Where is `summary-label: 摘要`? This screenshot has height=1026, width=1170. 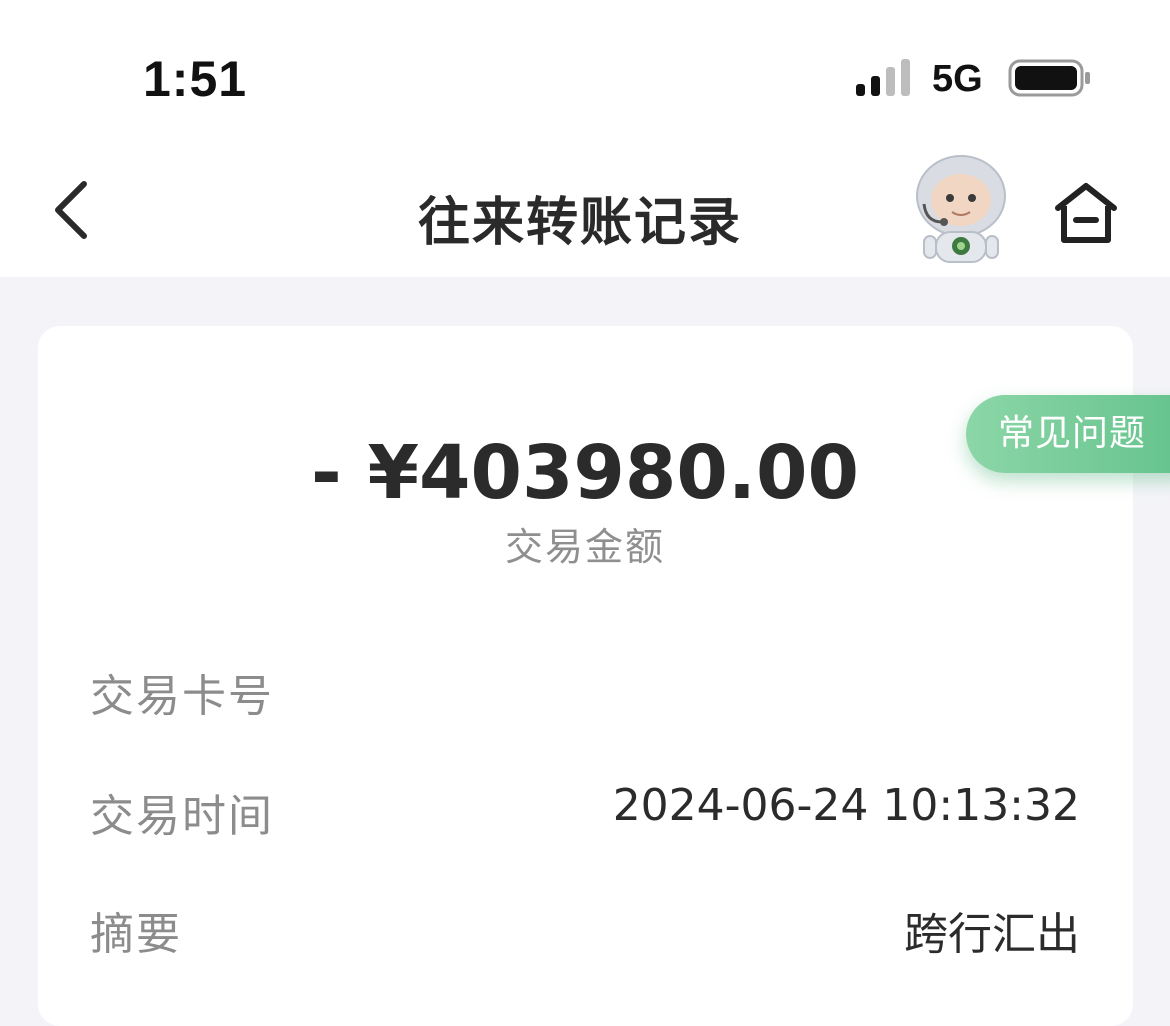 summary-label: 摘要 is located at coordinates (136, 934).